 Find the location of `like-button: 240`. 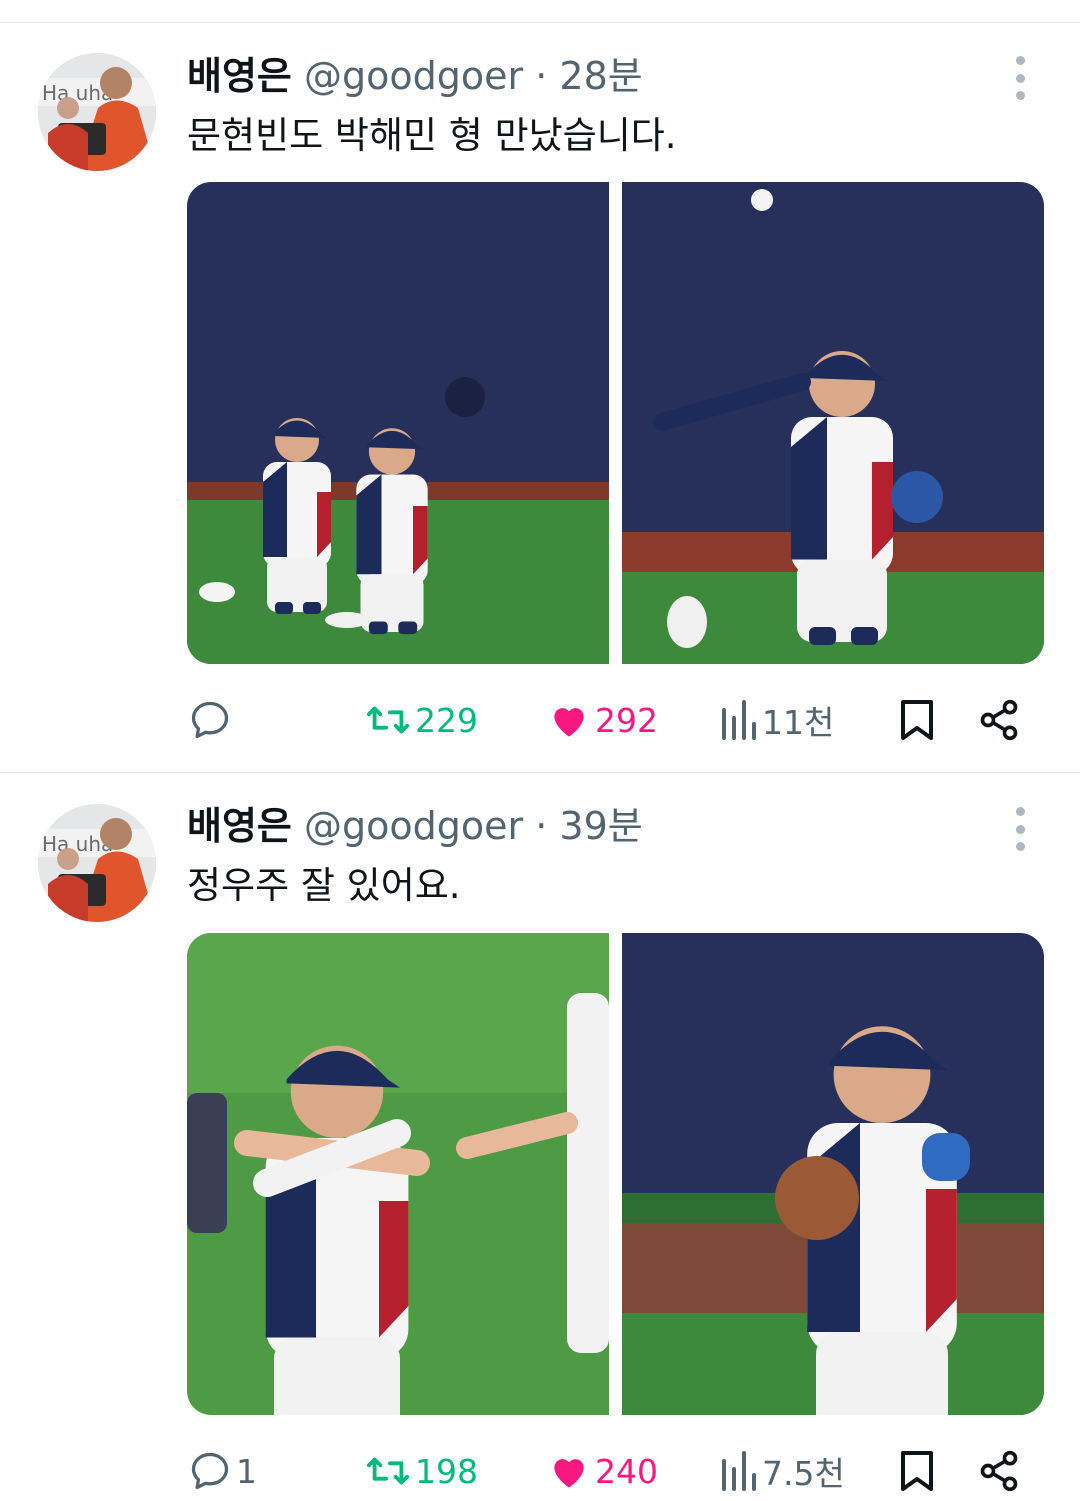

like-button: 240 is located at coordinates (602, 1471).